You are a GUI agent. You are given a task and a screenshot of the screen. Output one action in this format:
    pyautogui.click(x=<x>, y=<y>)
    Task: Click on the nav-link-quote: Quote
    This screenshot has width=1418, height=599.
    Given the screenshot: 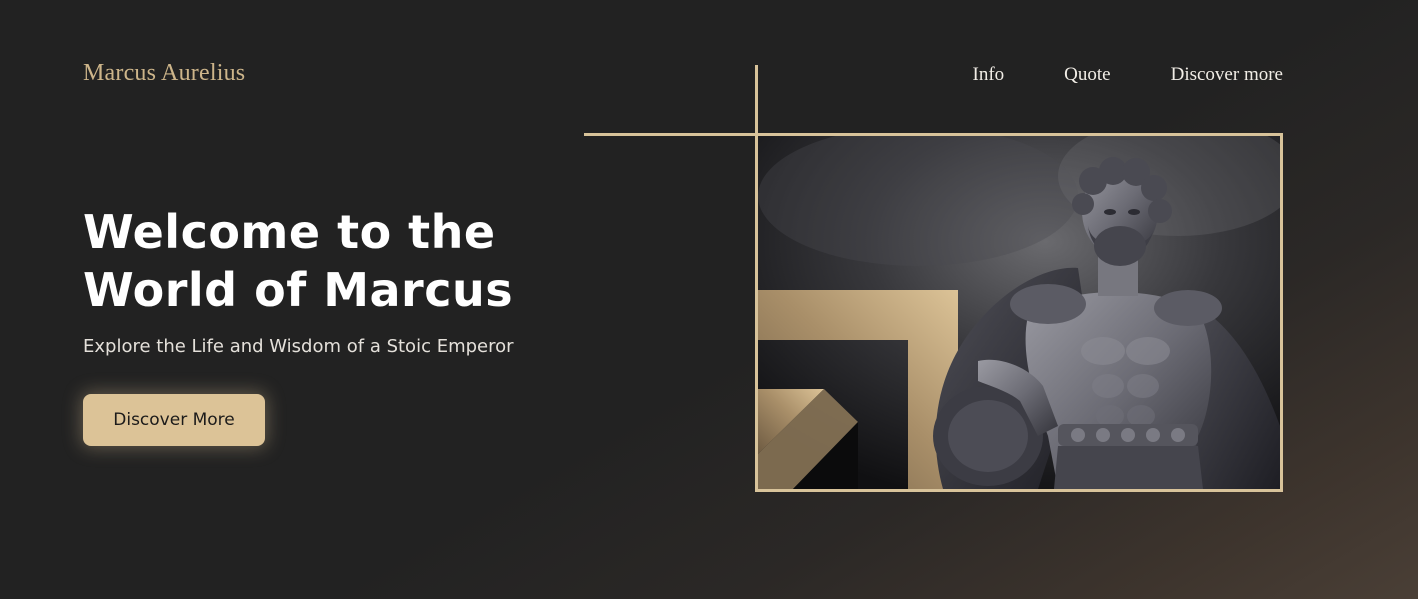 What is the action you would take?
    pyautogui.click(x=1087, y=75)
    